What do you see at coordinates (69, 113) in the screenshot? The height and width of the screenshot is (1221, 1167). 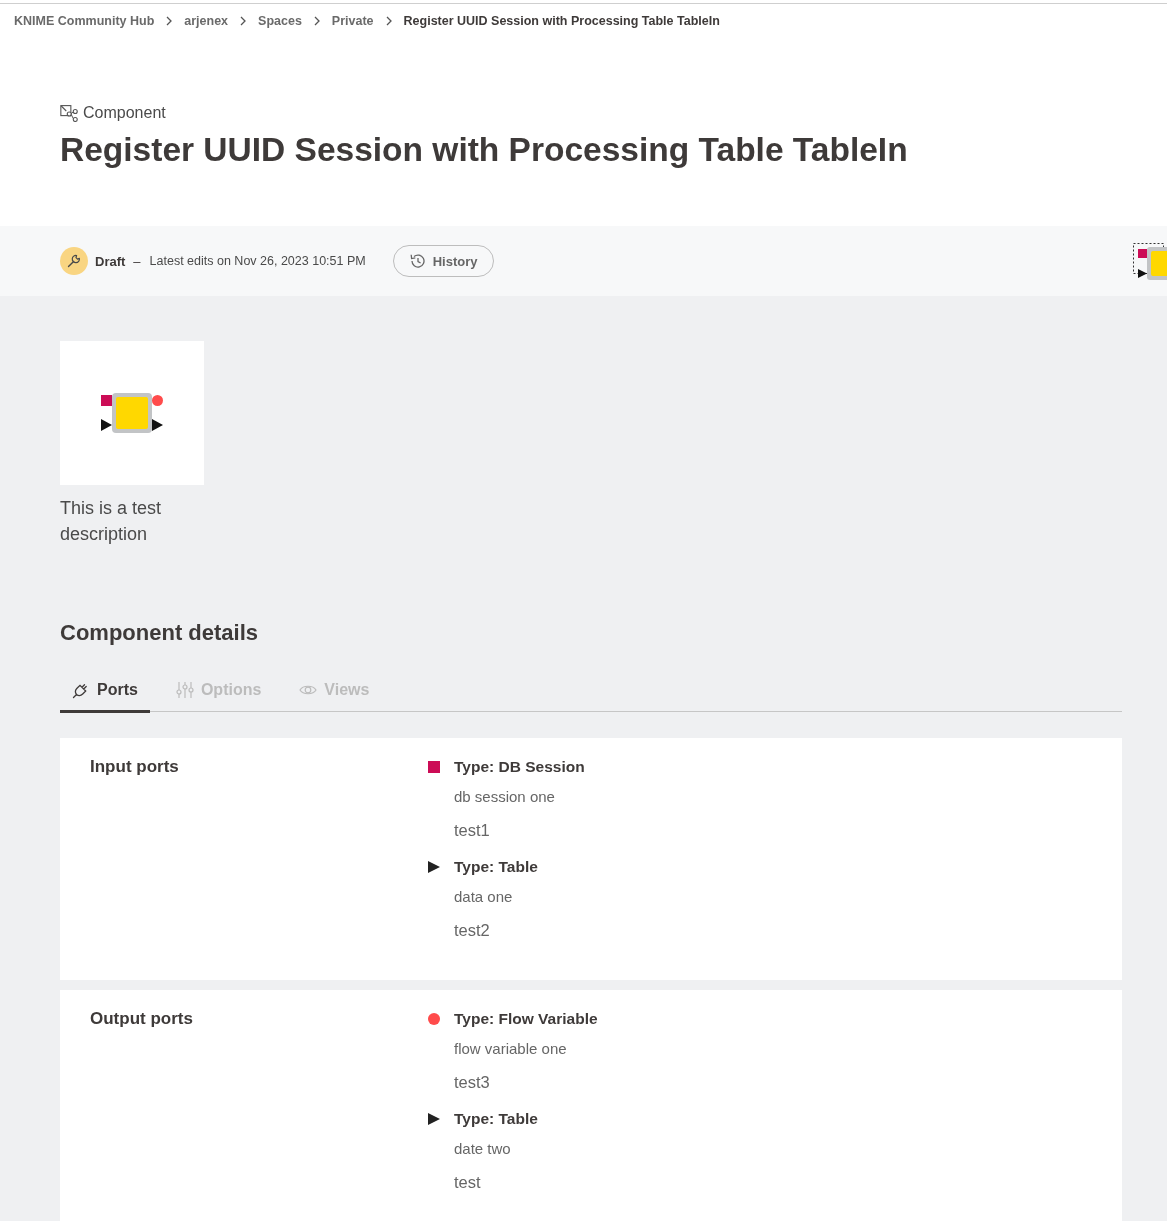 I see `component-icon` at bounding box center [69, 113].